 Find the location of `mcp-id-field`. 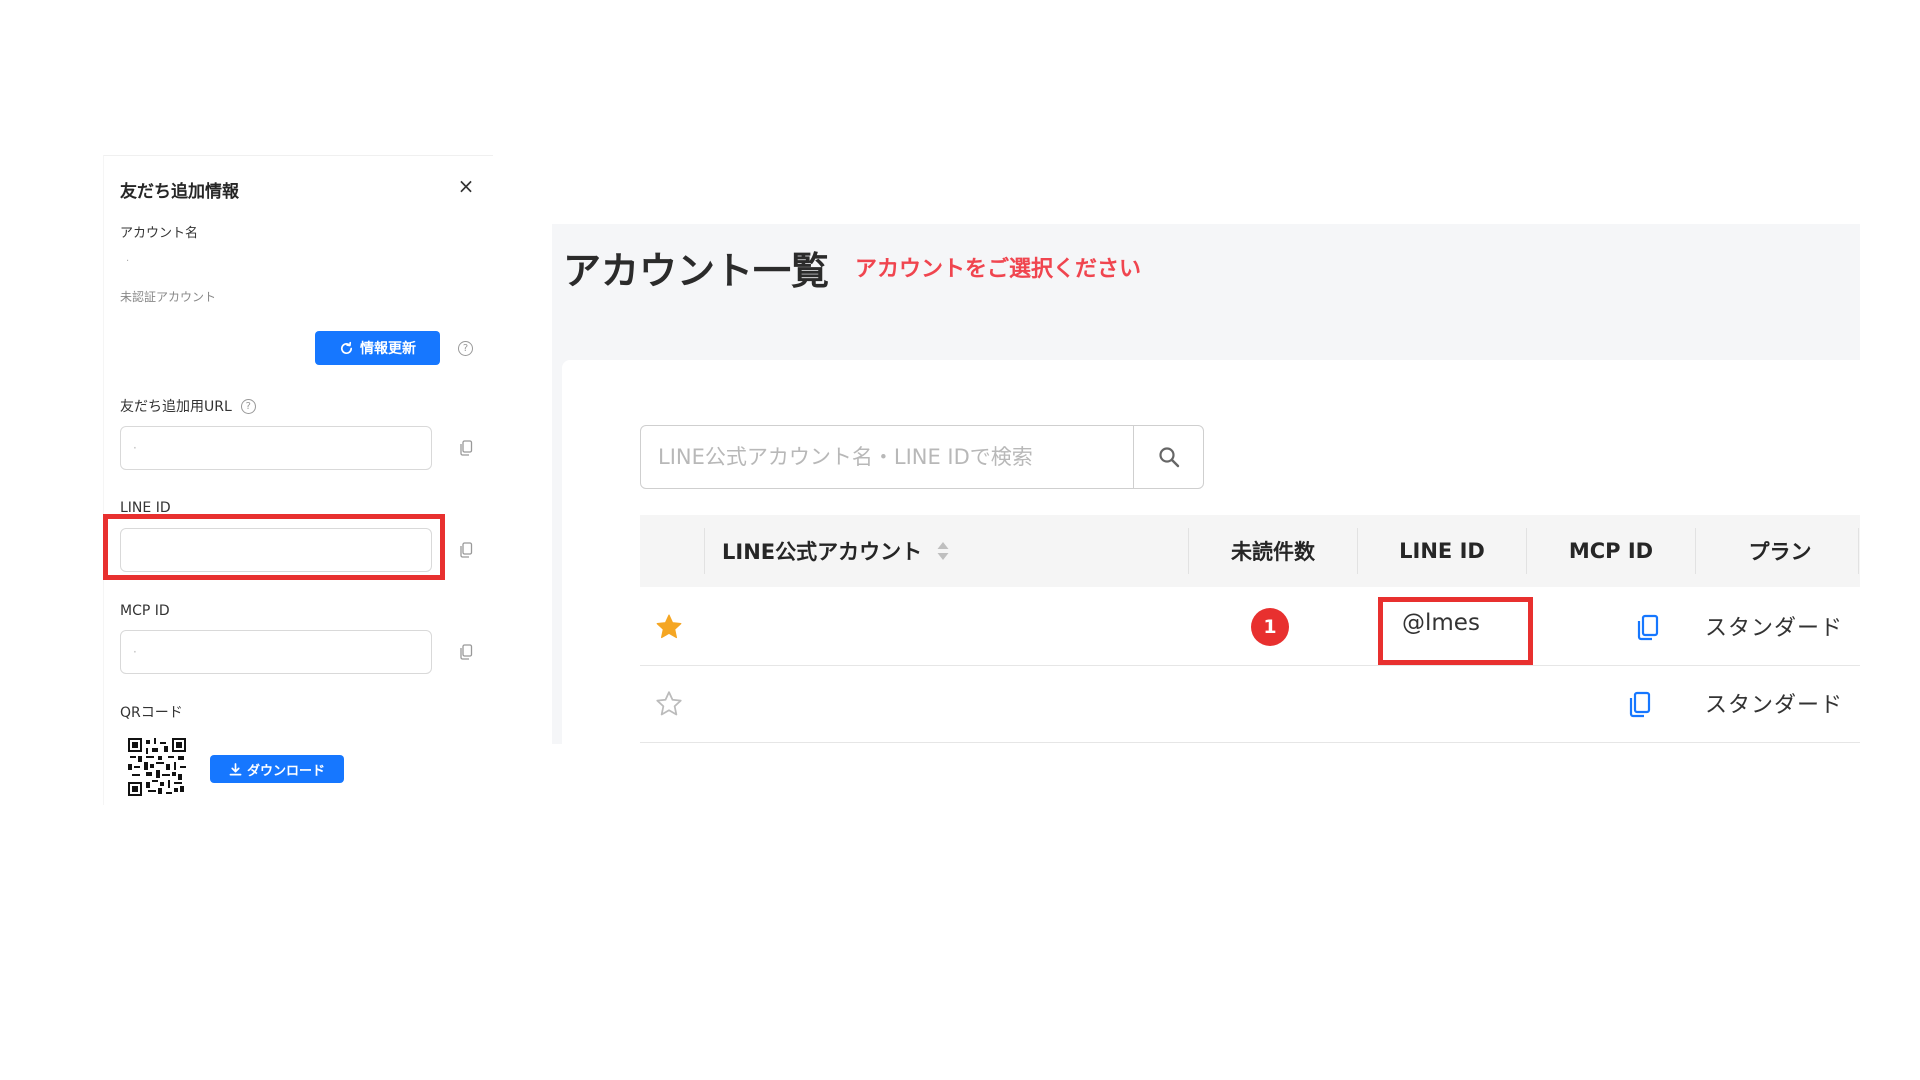

mcp-id-field is located at coordinates (276, 652).